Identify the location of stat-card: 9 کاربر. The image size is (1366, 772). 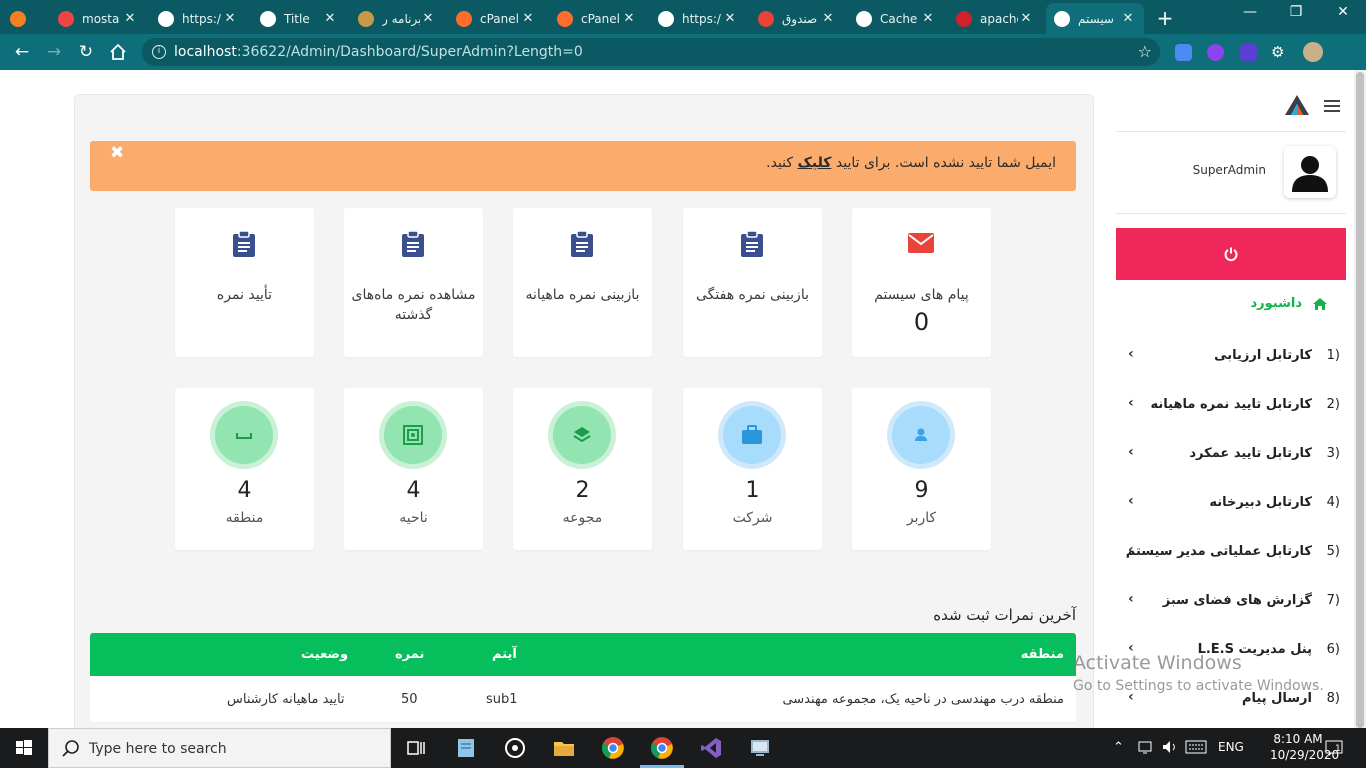
(921, 469).